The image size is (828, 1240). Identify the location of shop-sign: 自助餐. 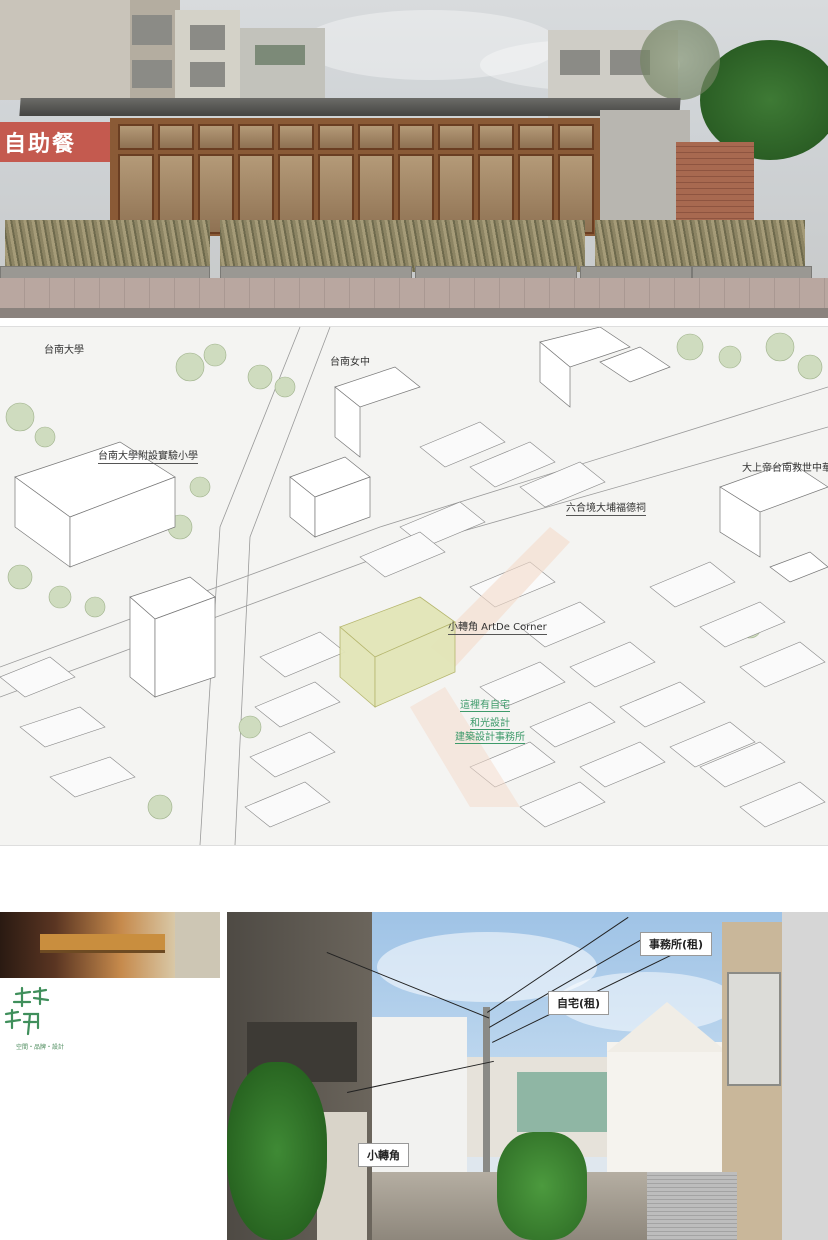
(40, 144).